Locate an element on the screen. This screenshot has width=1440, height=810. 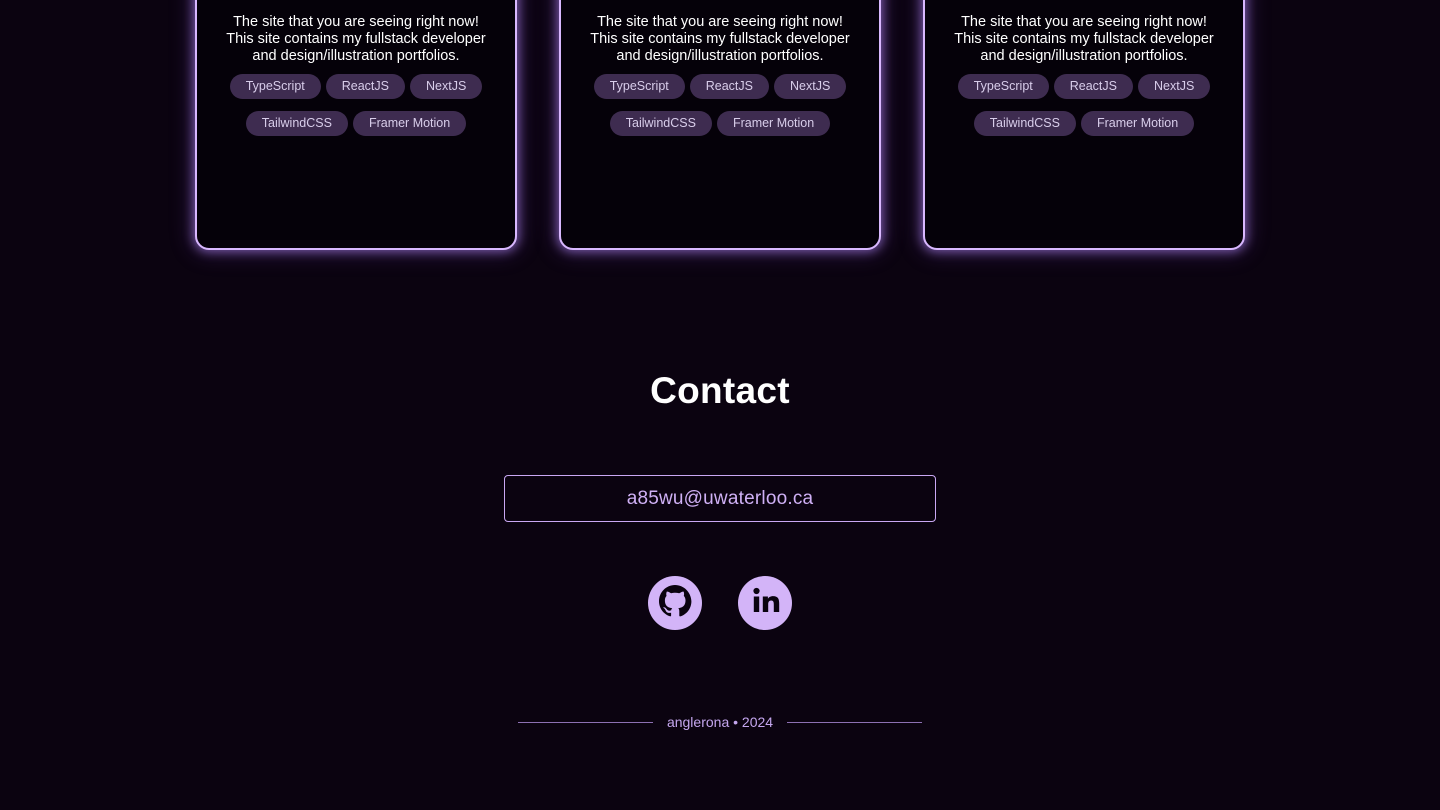
footer: anglerona • 2024 is located at coordinates (720, 722).